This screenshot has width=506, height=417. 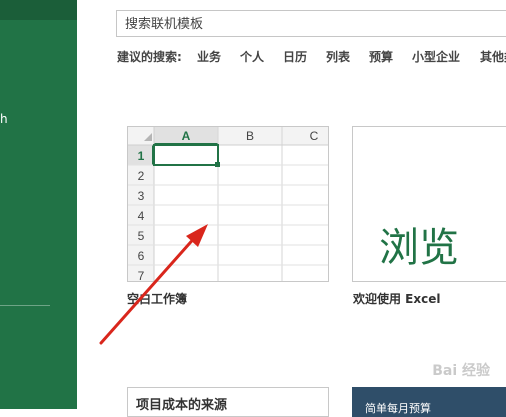 What do you see at coordinates (141, 236) in the screenshot?
I see `row-header-5: 5` at bounding box center [141, 236].